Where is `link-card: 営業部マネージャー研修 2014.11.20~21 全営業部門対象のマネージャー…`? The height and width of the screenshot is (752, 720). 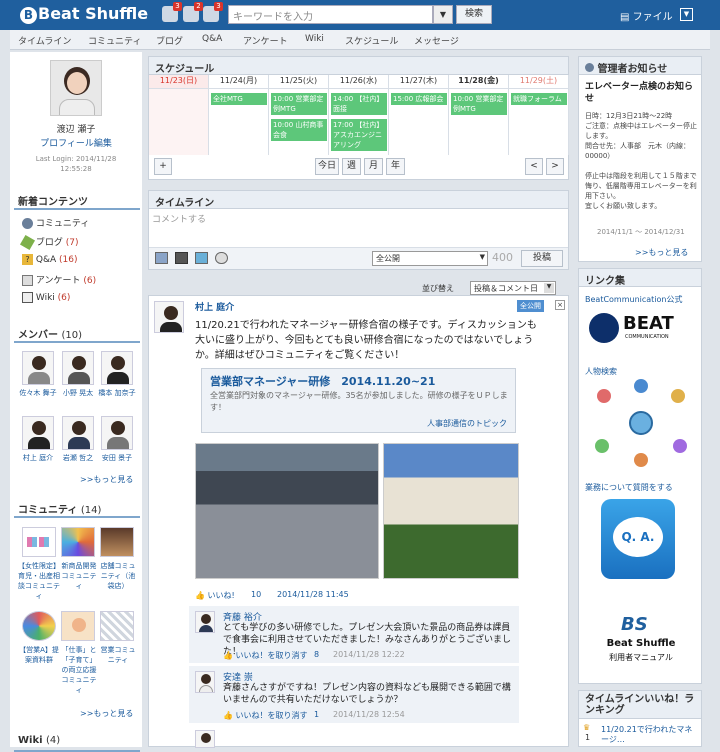 link-card: 営業部マネージャー研修 2014.11.20~21 全営業部門対象のマネージャー… is located at coordinates (358, 400).